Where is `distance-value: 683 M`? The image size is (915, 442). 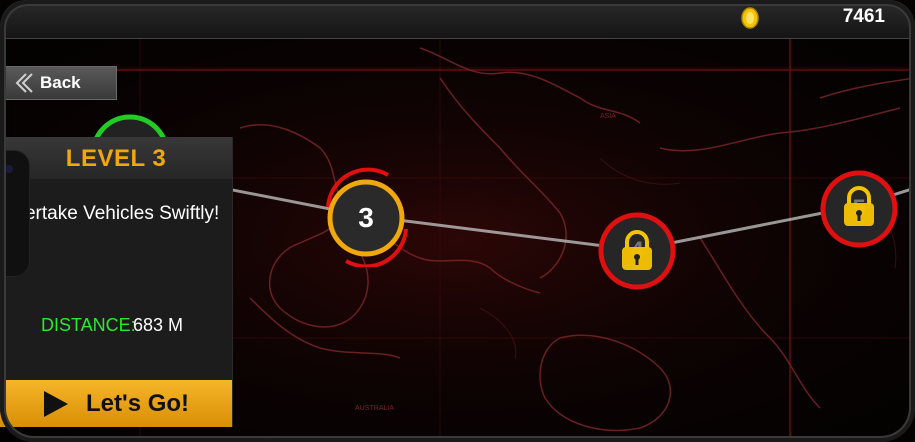
distance-value: 683 M is located at coordinates (158, 325).